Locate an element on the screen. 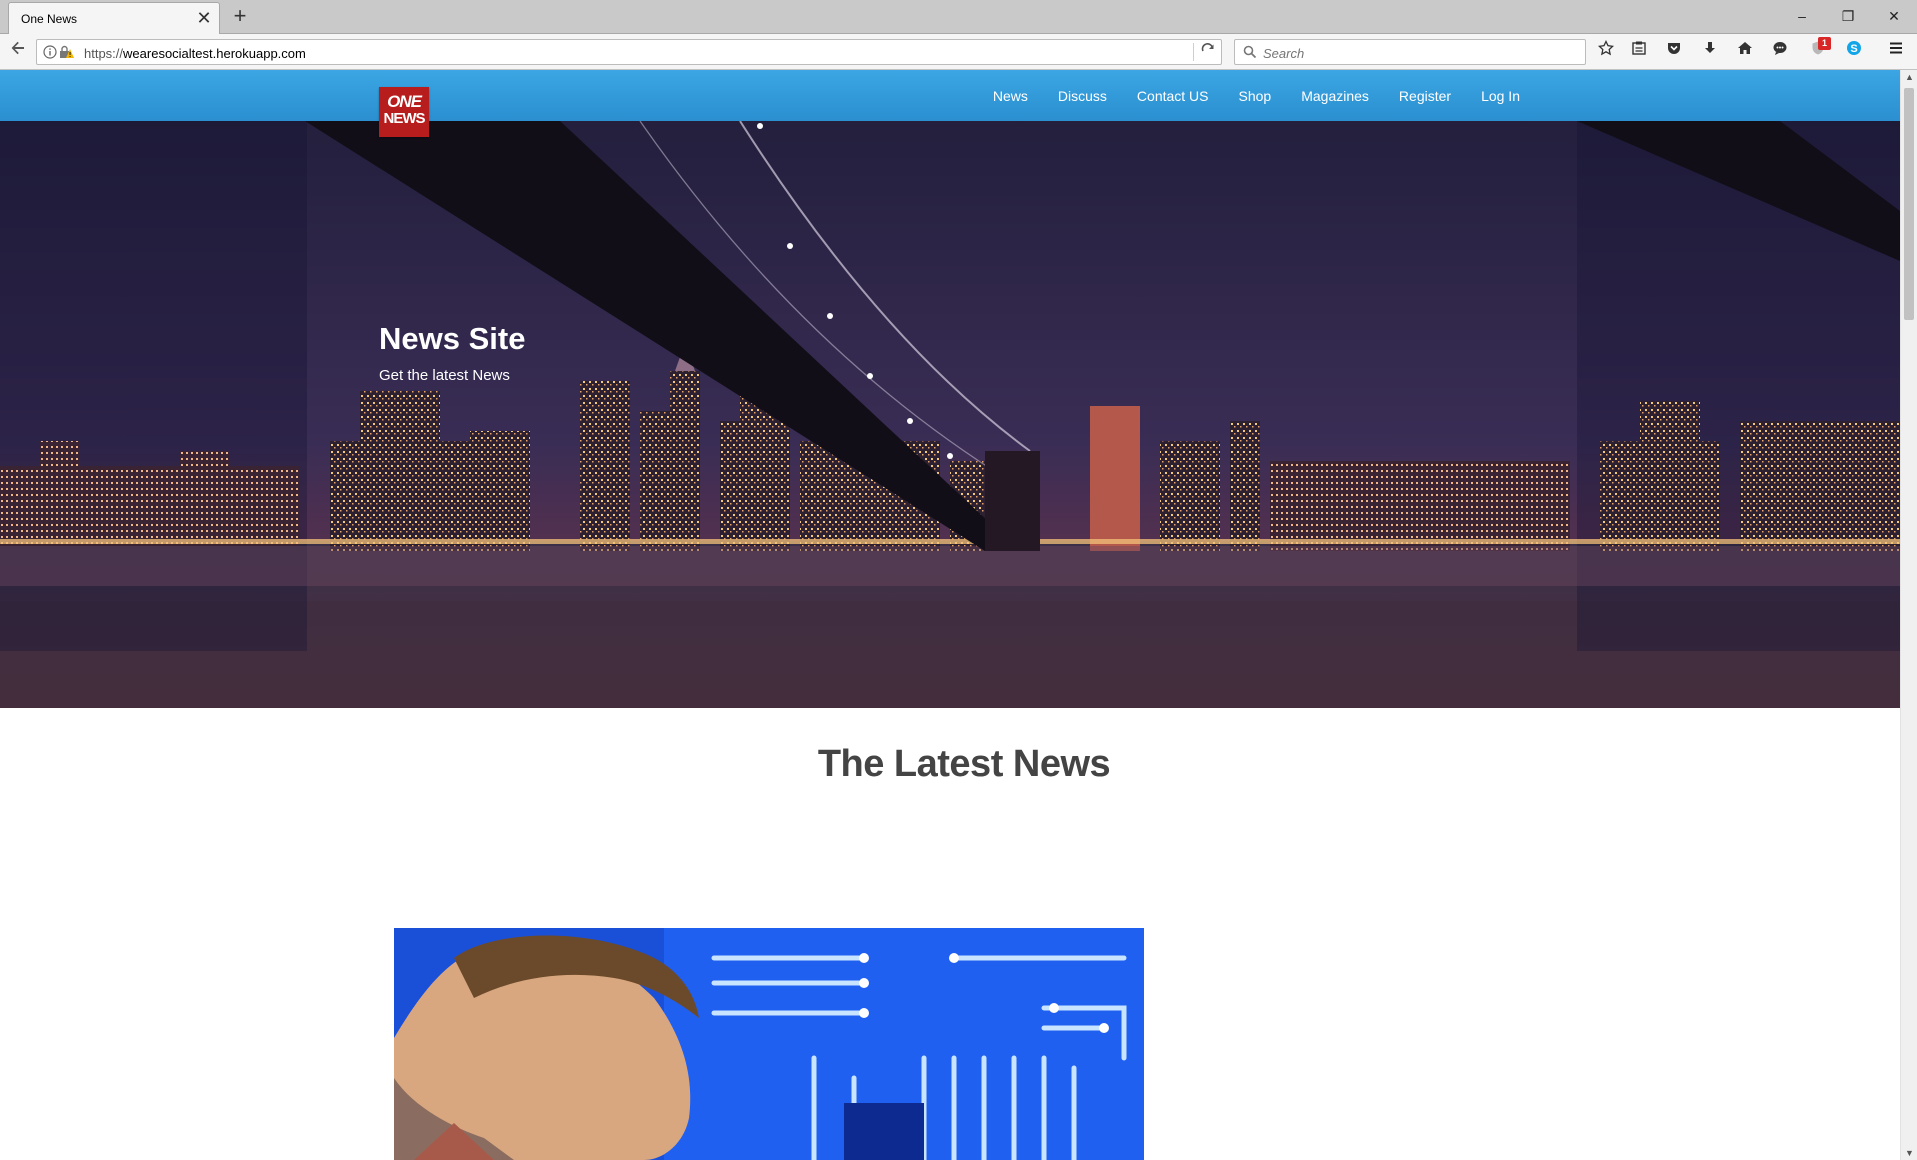  url-divider is located at coordinates (1193, 52).